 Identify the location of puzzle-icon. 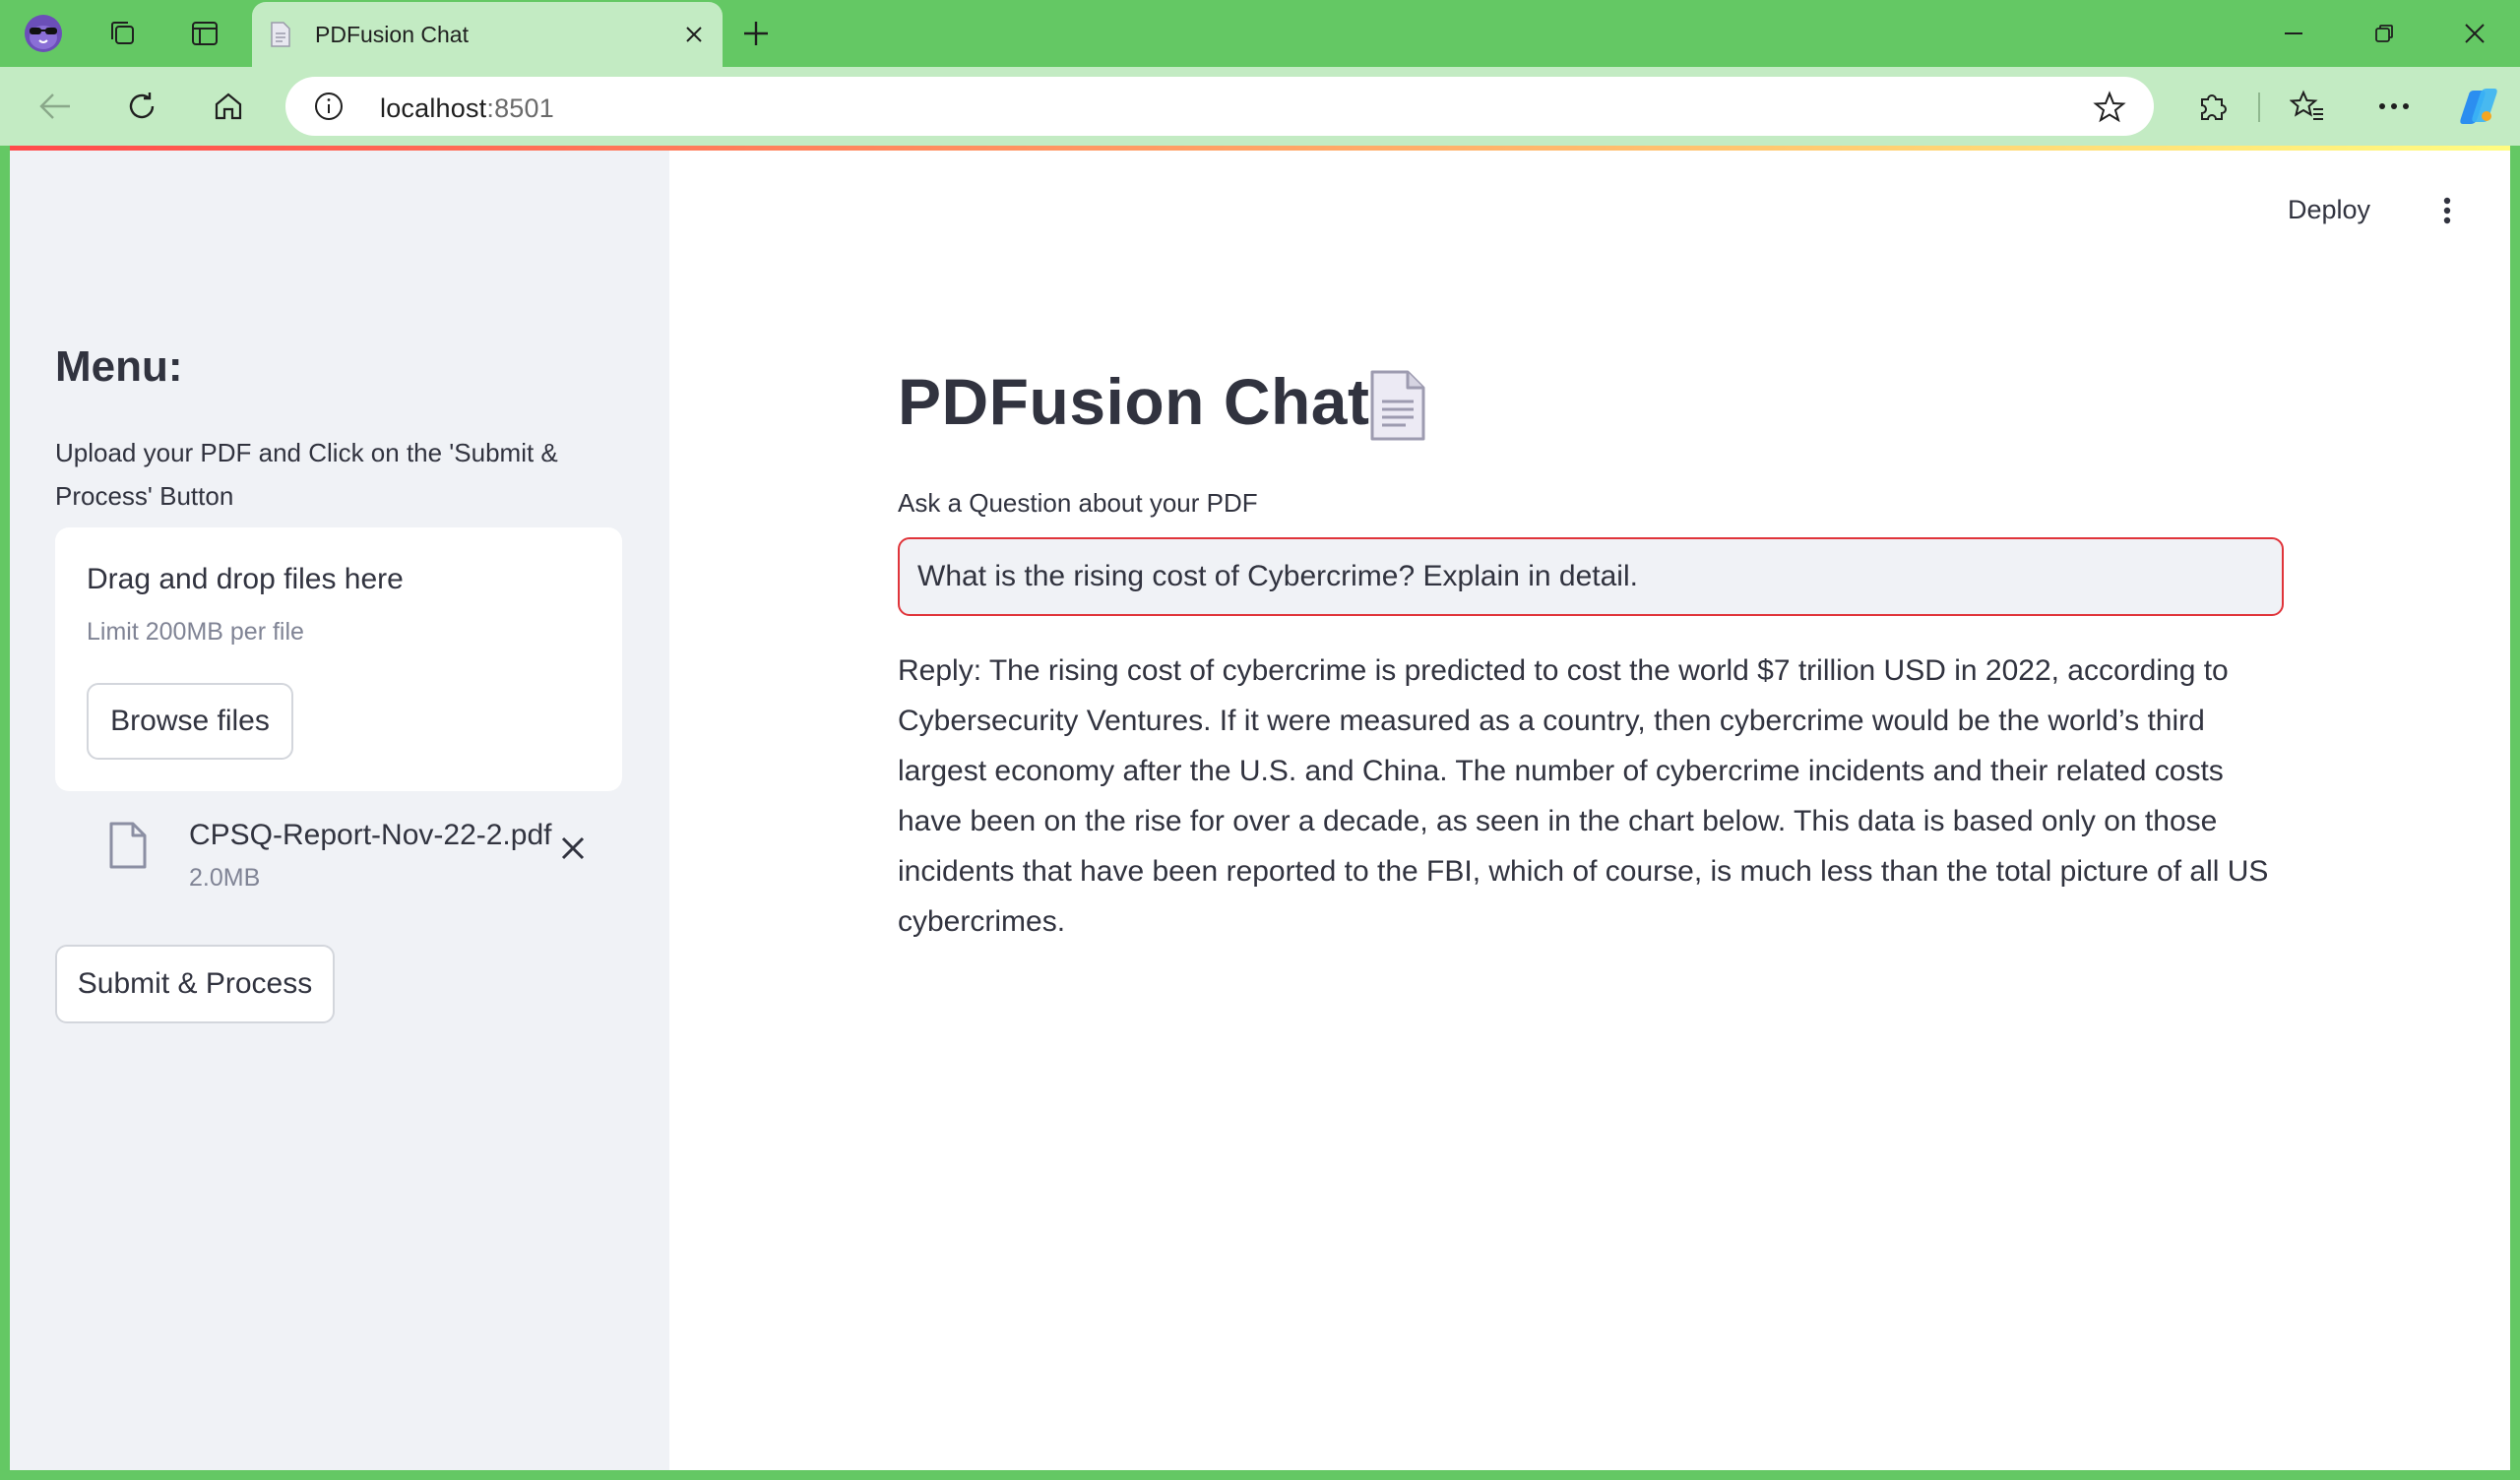
(2212, 107).